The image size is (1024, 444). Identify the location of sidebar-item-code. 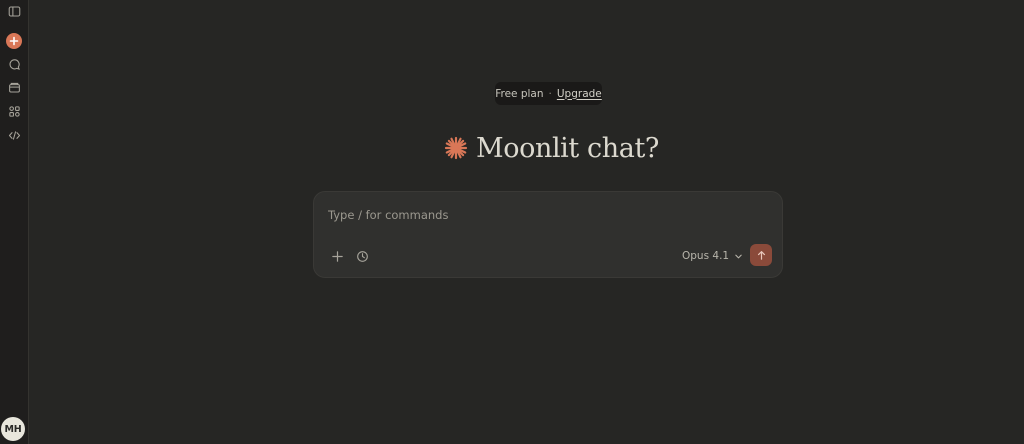
(14, 135).